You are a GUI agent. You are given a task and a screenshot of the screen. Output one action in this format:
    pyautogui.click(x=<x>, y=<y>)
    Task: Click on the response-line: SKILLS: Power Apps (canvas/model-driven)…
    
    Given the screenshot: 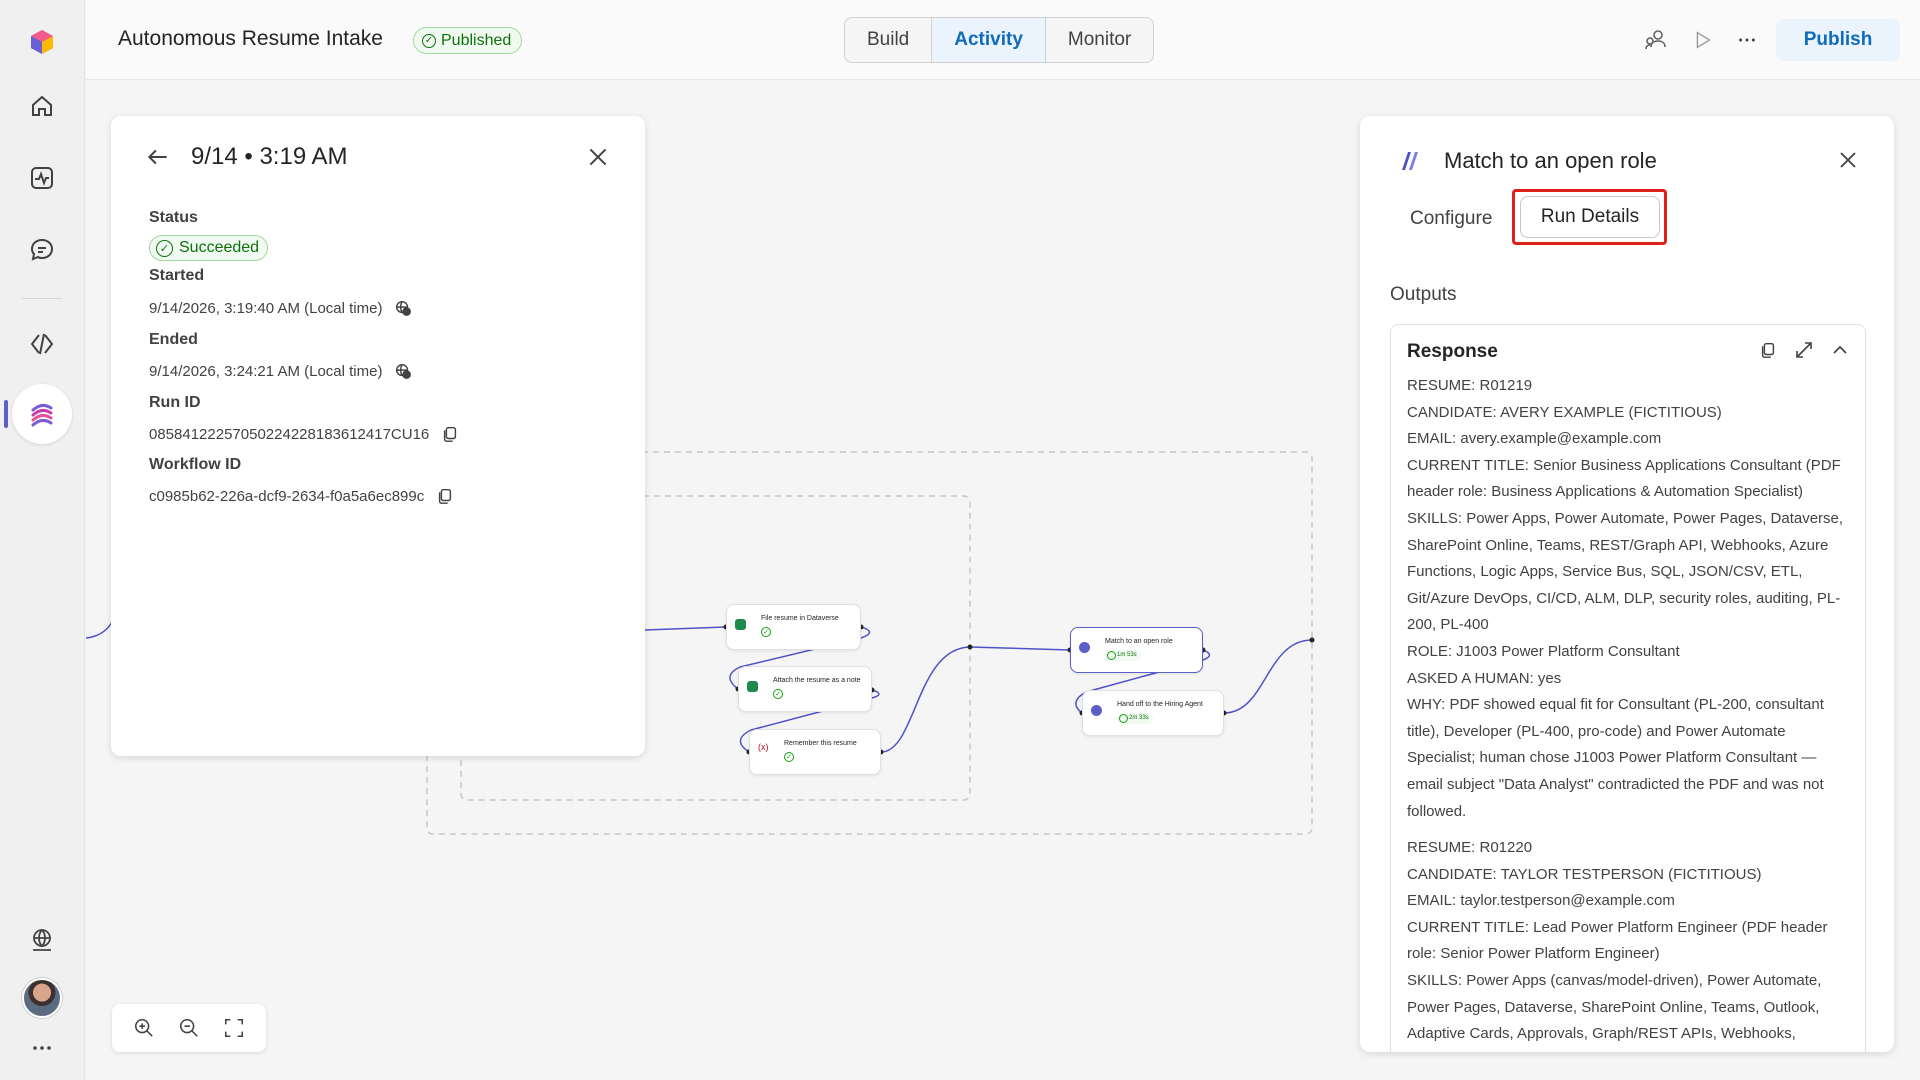 What is the action you would take?
    pyautogui.click(x=1614, y=1007)
    